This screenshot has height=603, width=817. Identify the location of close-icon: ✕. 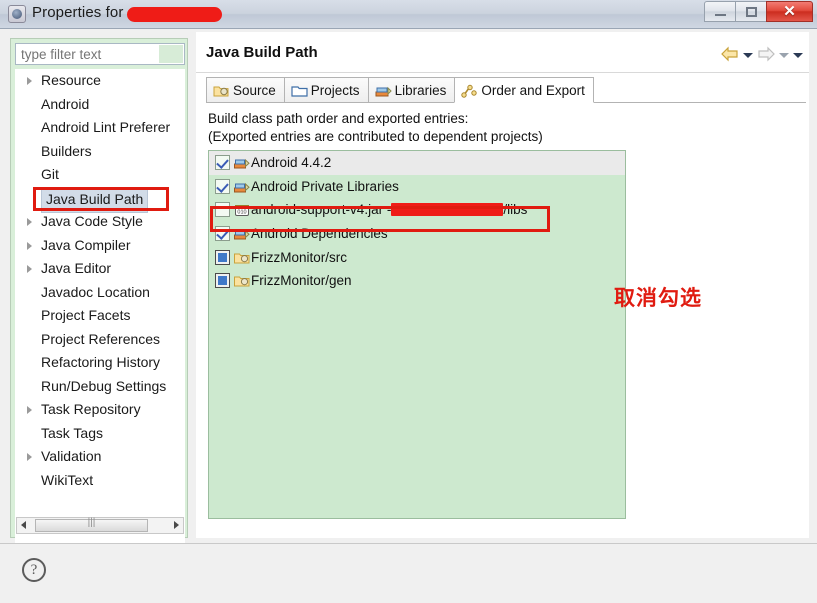
(789, 11).